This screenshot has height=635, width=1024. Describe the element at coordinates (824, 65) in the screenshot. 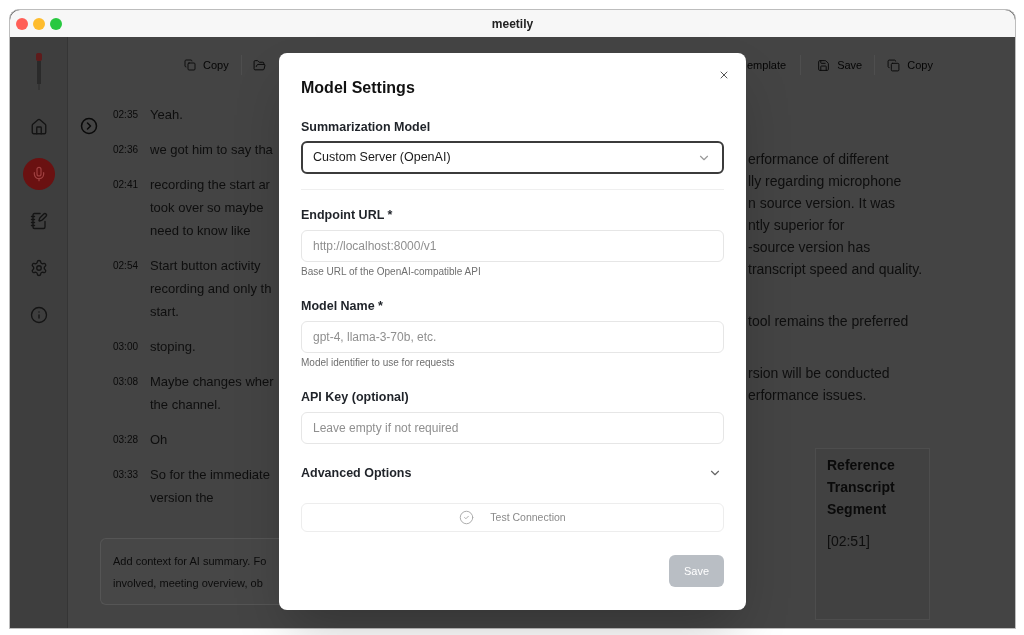

I see `save-icon` at that location.